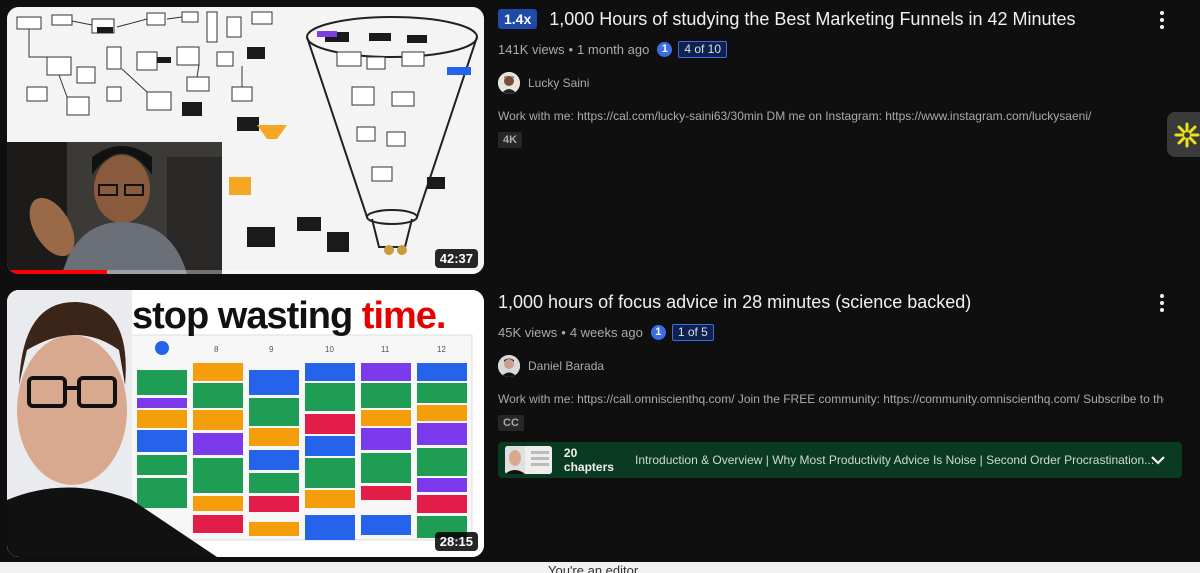 The height and width of the screenshot is (573, 1200). I want to click on duration-badge: 42:37, so click(456, 258).